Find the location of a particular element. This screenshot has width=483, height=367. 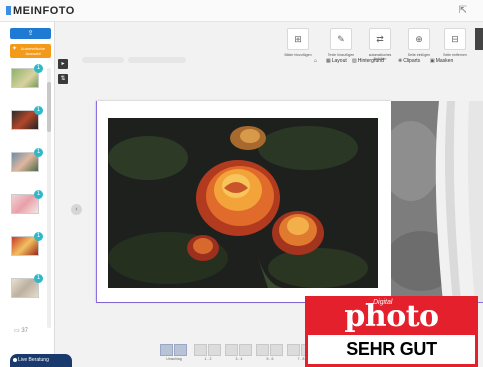

auto-select-button: ✦ Automatische Auswahl is located at coordinates (30, 51).